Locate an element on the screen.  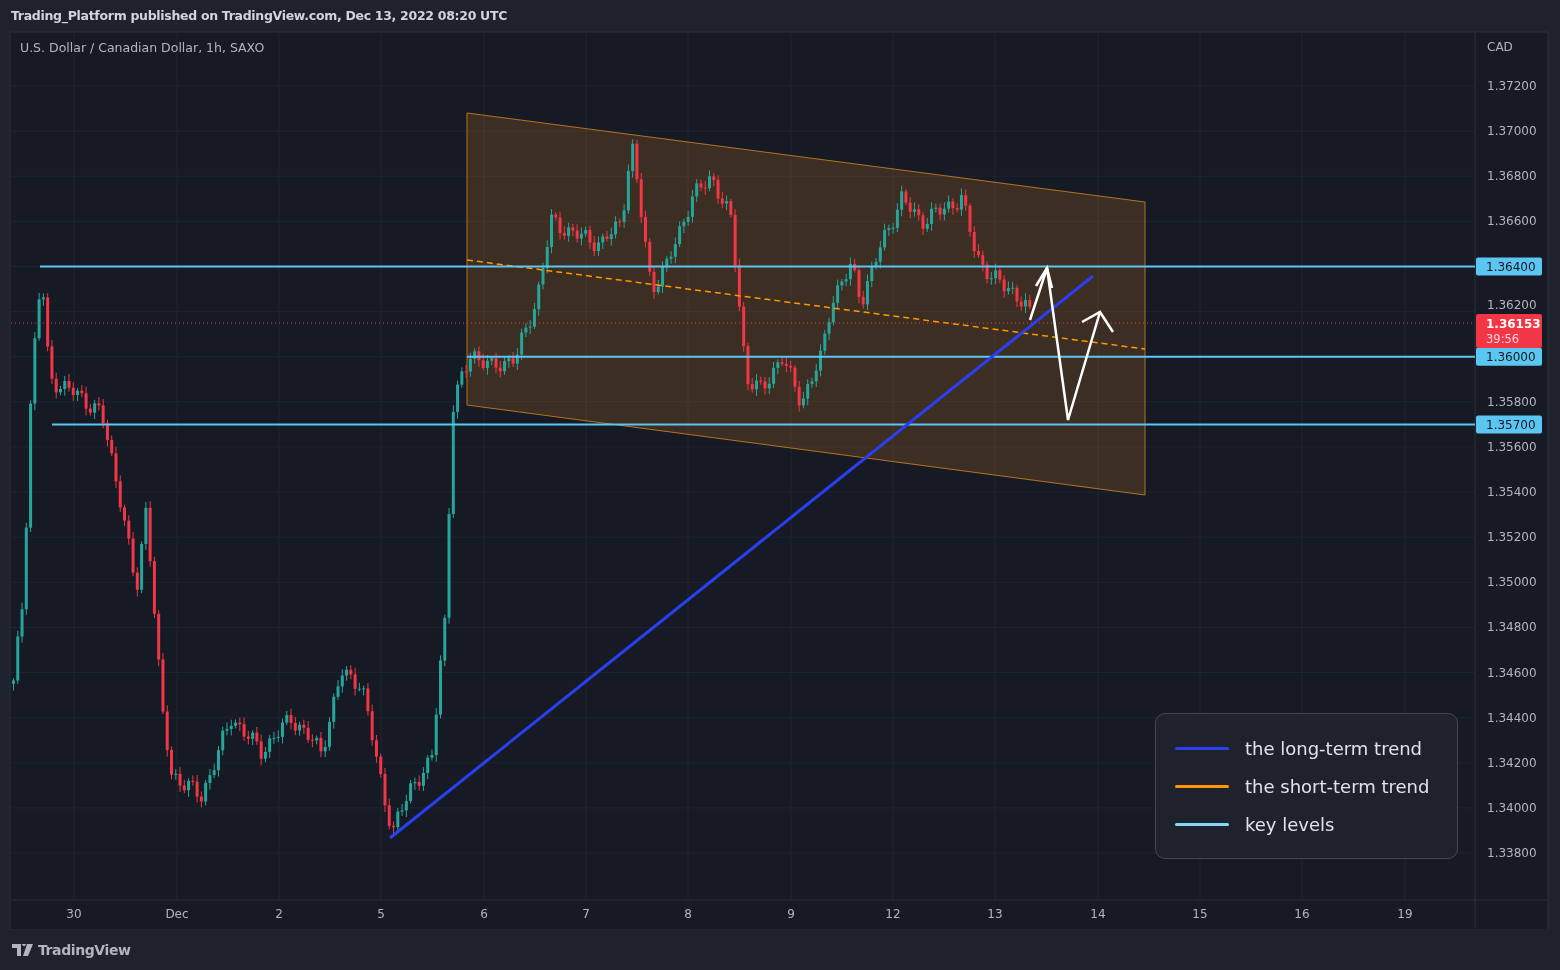
symbol-title: U.S. Dollar / Canadian Dollar, 1h, SAXO is located at coordinates (142, 47).